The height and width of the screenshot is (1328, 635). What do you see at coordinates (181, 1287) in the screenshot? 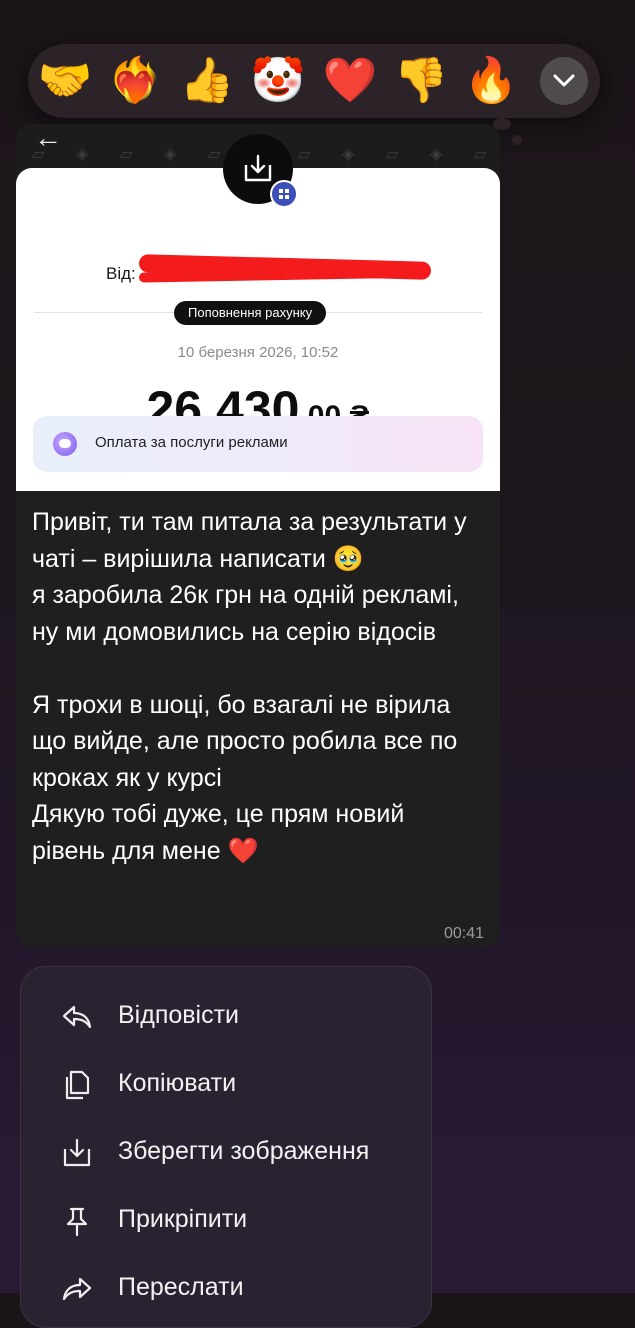
I see `menu-item-label: Переслати` at bounding box center [181, 1287].